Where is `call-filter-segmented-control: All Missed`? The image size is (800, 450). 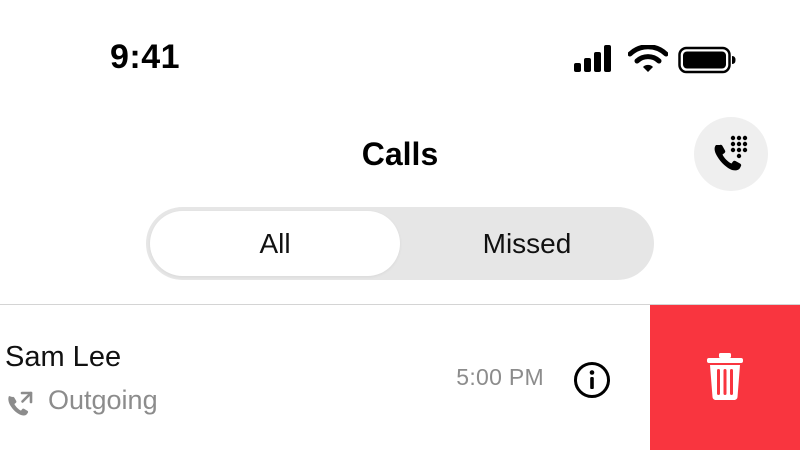
call-filter-segmented-control: All Missed is located at coordinates (400, 243).